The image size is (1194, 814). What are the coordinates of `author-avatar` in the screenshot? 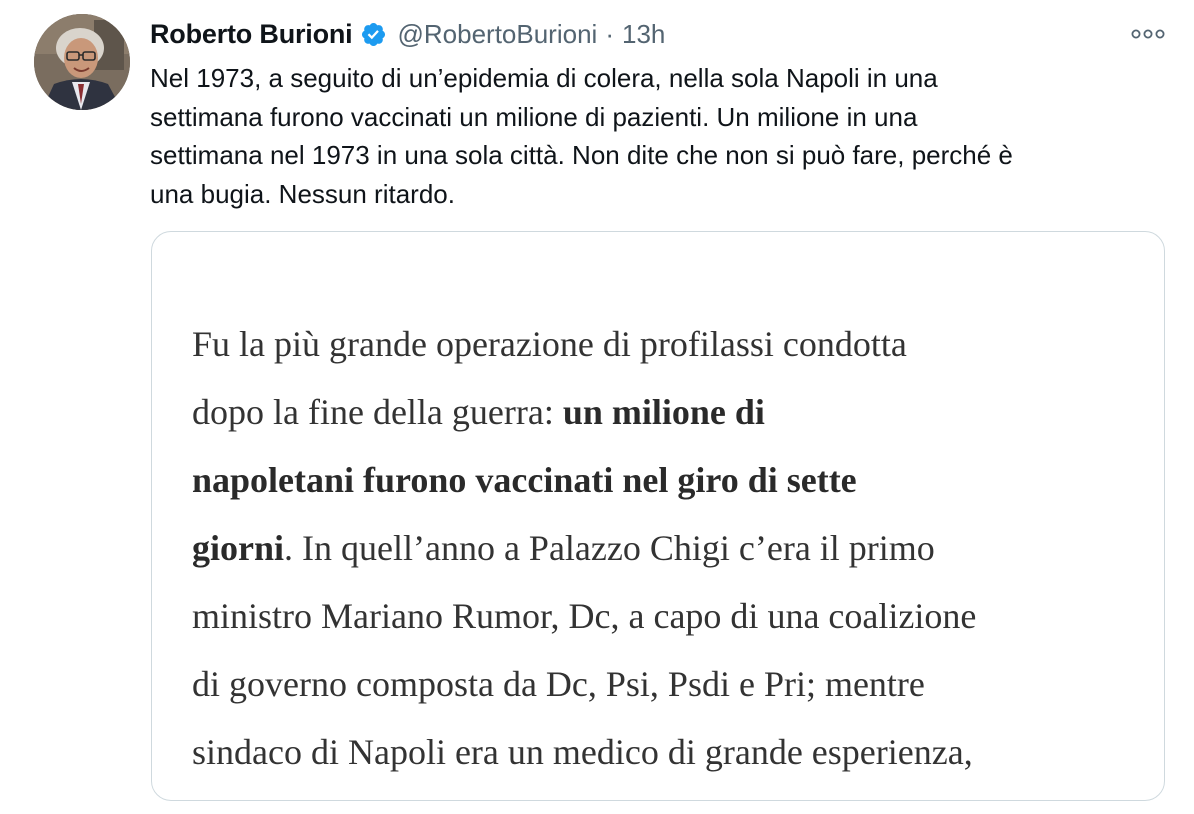 It's located at (82, 62).